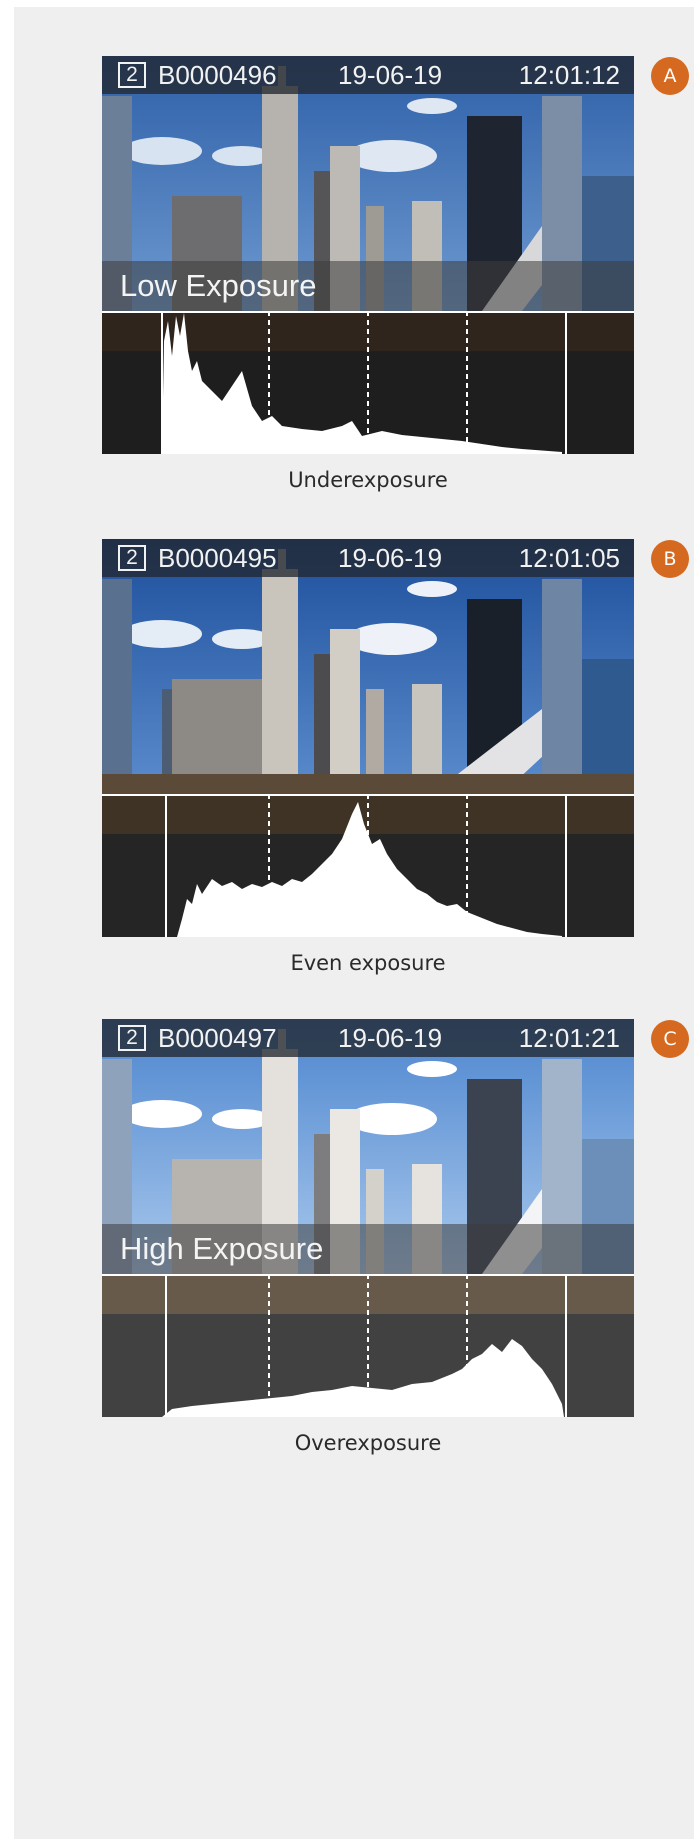 The image size is (697, 1847). What do you see at coordinates (368, 1249) in the screenshot?
I see `exposure-overlay-label: High Exposure` at bounding box center [368, 1249].